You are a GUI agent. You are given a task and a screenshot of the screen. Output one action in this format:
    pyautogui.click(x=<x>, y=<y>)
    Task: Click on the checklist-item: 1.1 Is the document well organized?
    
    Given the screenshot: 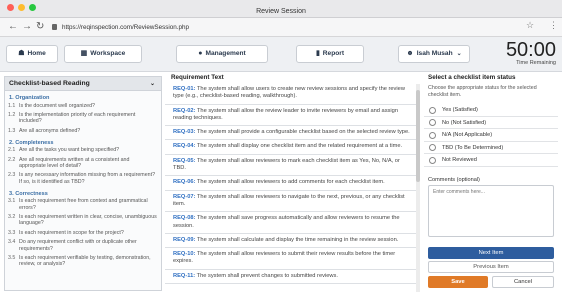 What is the action you would take?
    pyautogui.click(x=83, y=105)
    